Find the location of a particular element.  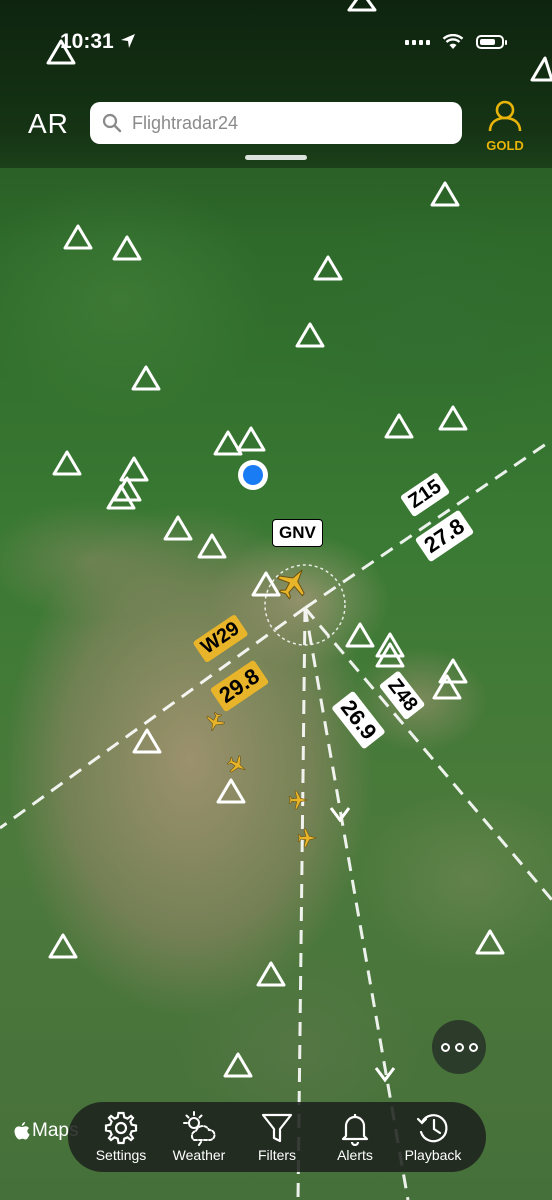

tab-weather: Weather is located at coordinates (199, 1137).